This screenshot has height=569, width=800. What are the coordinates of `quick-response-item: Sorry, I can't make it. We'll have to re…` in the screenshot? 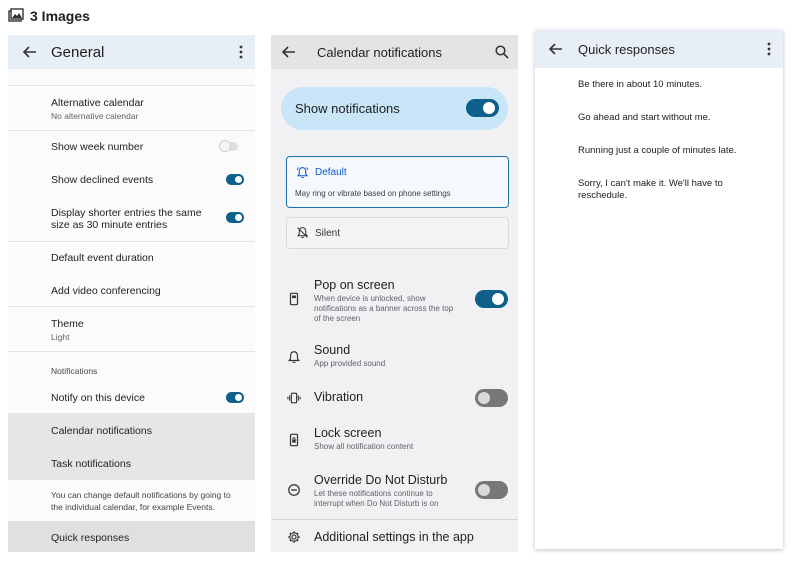 It's located at (673, 190).